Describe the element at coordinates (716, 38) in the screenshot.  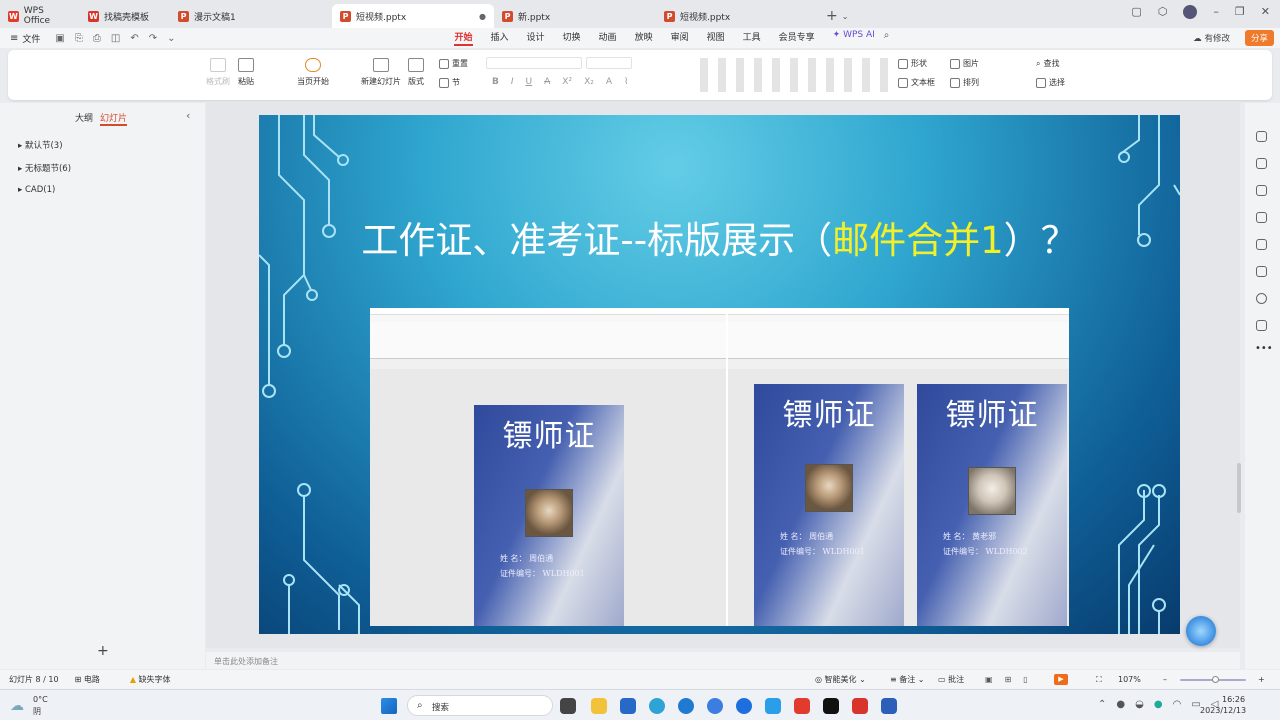
I see `tab-view: 视图` at that location.